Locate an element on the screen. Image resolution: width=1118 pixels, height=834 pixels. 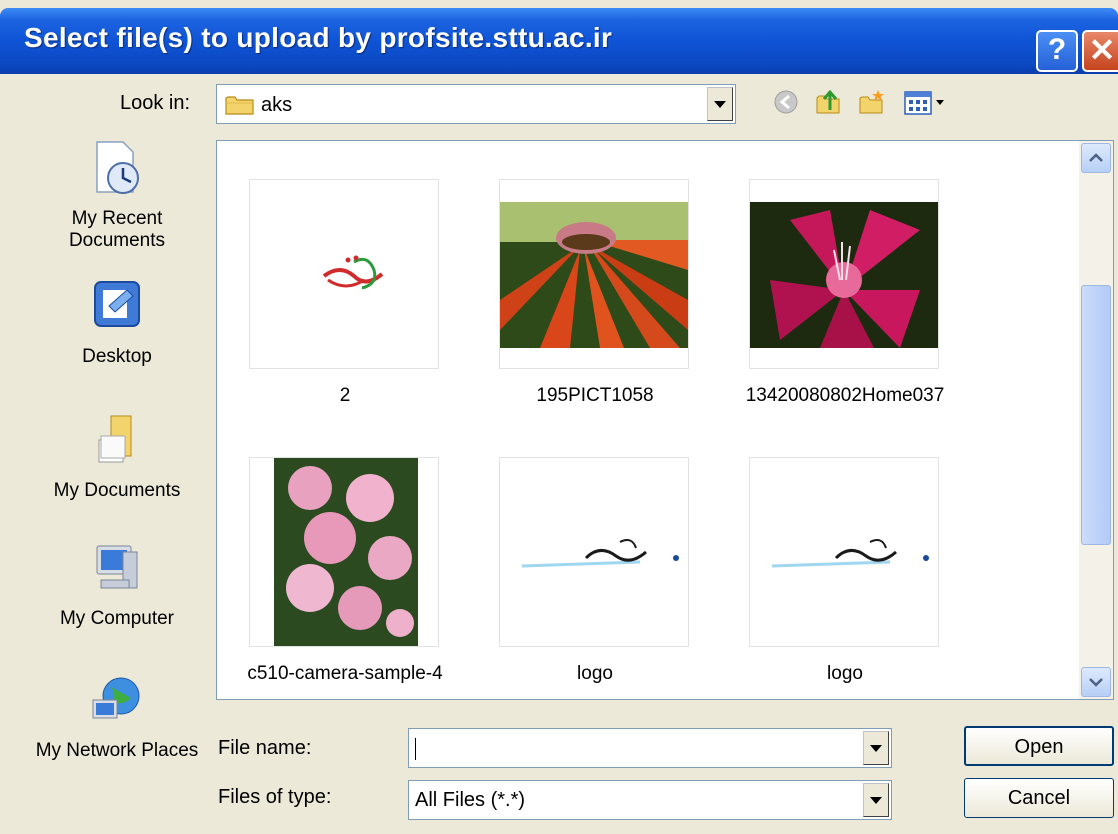
recent-documents-icon is located at coordinates (117, 167).